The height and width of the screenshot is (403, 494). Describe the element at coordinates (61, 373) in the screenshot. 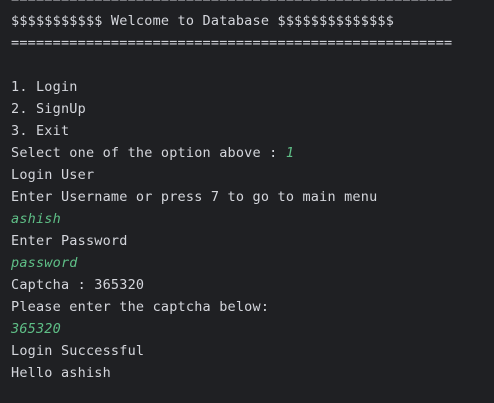

I see `greeting-message: Hello ashish` at that location.